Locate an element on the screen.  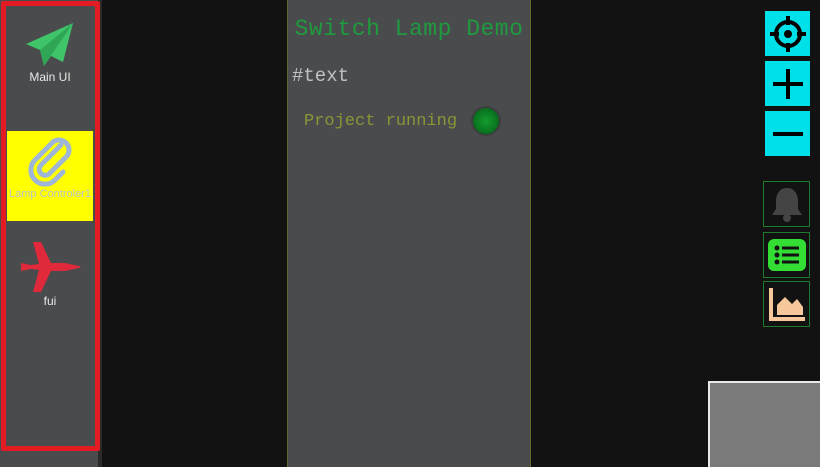
charts-button is located at coordinates (786, 304).